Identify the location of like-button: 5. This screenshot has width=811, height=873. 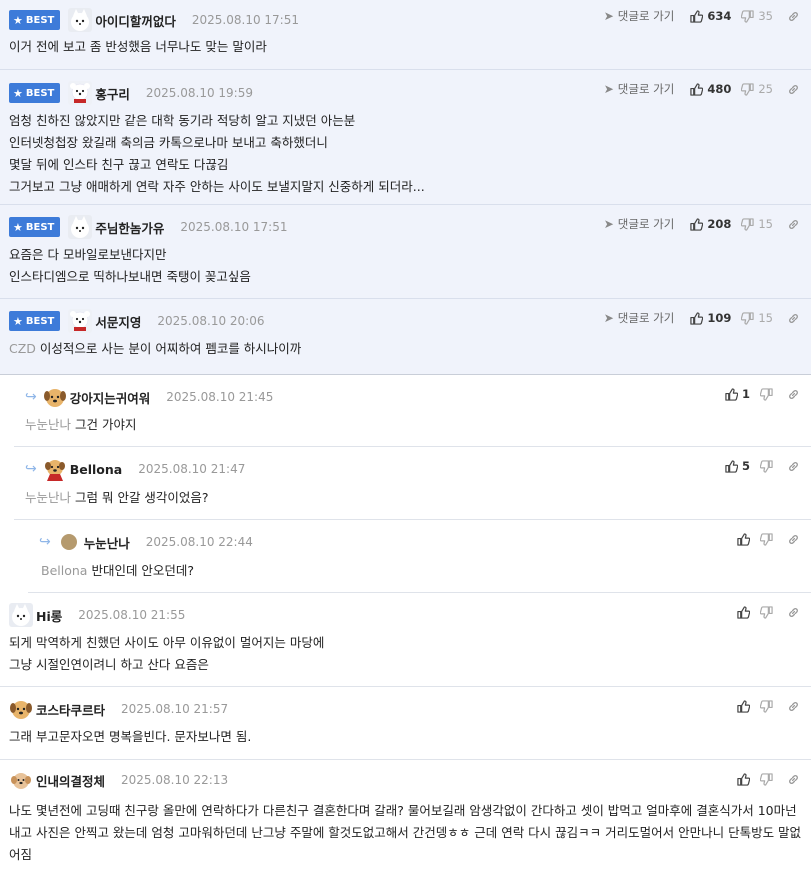
(737, 466).